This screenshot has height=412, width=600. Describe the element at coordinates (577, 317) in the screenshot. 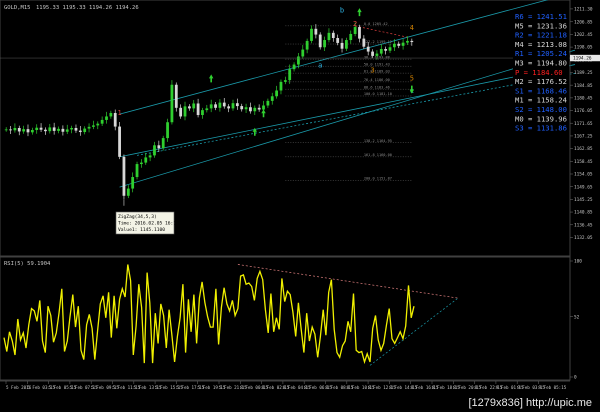

I see `rsi-tick-label: 52` at that location.